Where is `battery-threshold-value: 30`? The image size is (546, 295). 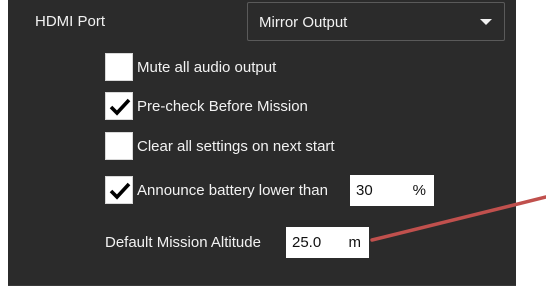
battery-threshold-value: 30 is located at coordinates (364, 190).